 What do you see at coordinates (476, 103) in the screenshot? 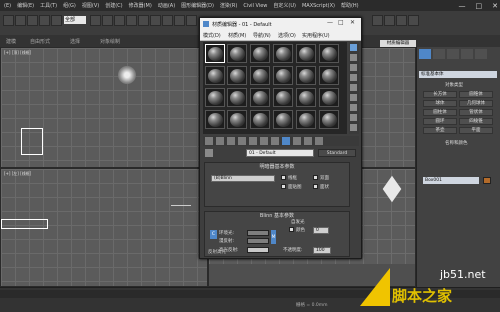
I see `geosphere-button: 几何球体` at bounding box center [476, 103].